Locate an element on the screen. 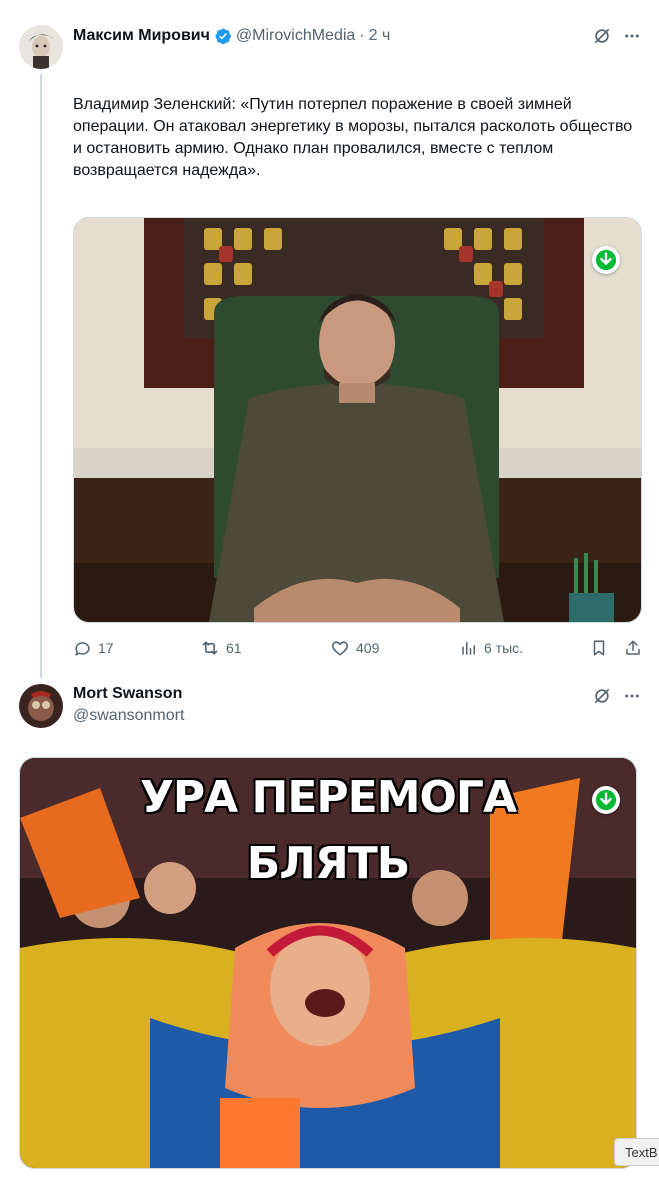  heart-icon is located at coordinates (340, 648).